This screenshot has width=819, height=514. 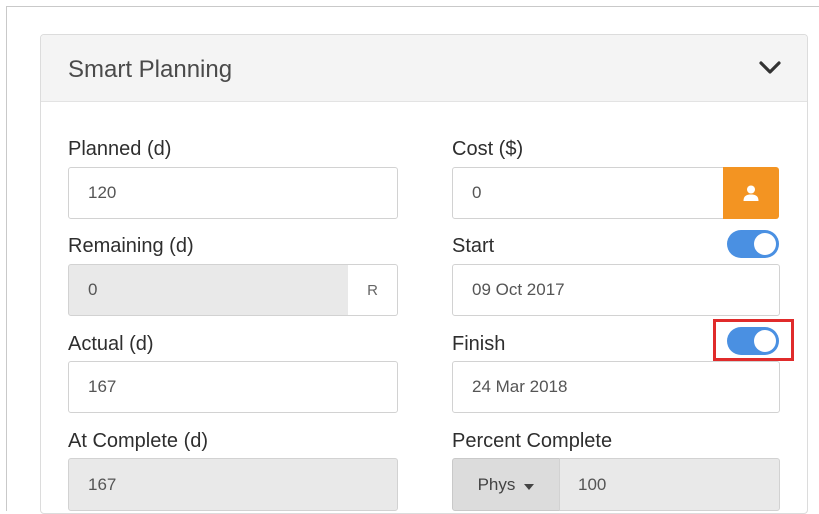 What do you see at coordinates (373, 290) in the screenshot?
I see `remaining-reset-button: R` at bounding box center [373, 290].